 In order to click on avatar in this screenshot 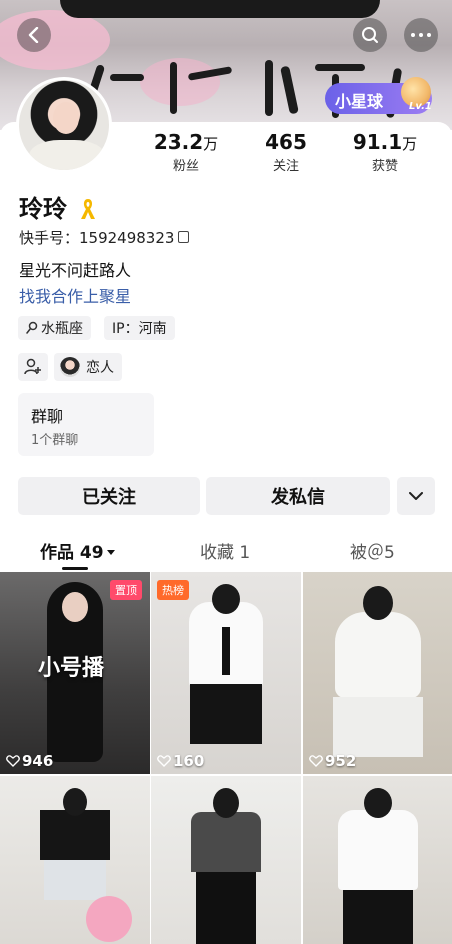, I will do `click(64, 125)`.